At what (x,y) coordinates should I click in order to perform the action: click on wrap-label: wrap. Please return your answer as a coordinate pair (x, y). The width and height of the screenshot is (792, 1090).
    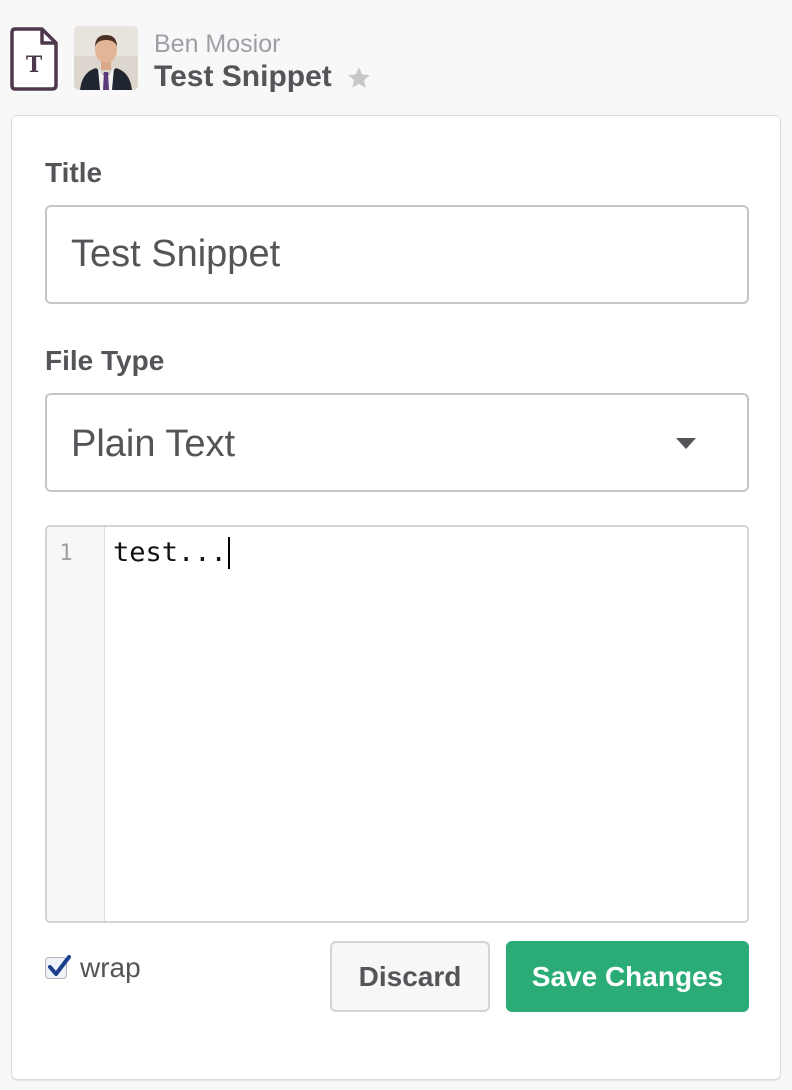
    Looking at the image, I should click on (110, 967).